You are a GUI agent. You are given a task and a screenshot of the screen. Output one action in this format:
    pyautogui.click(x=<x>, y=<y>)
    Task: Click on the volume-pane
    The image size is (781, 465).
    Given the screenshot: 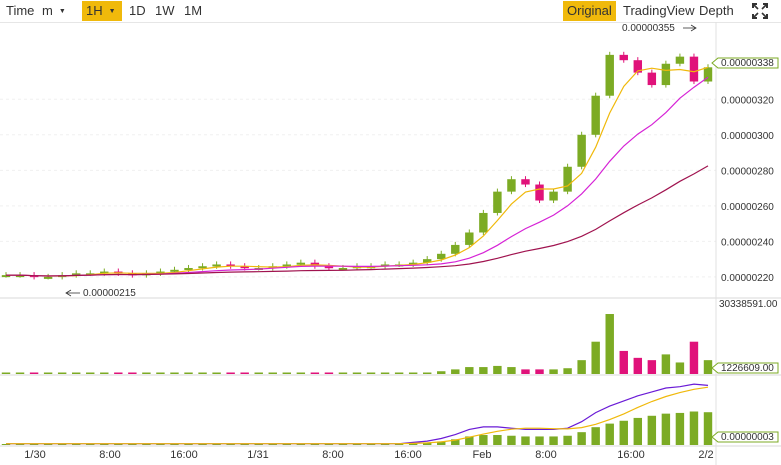 What is the action you would take?
    pyautogui.click(x=357, y=344)
    